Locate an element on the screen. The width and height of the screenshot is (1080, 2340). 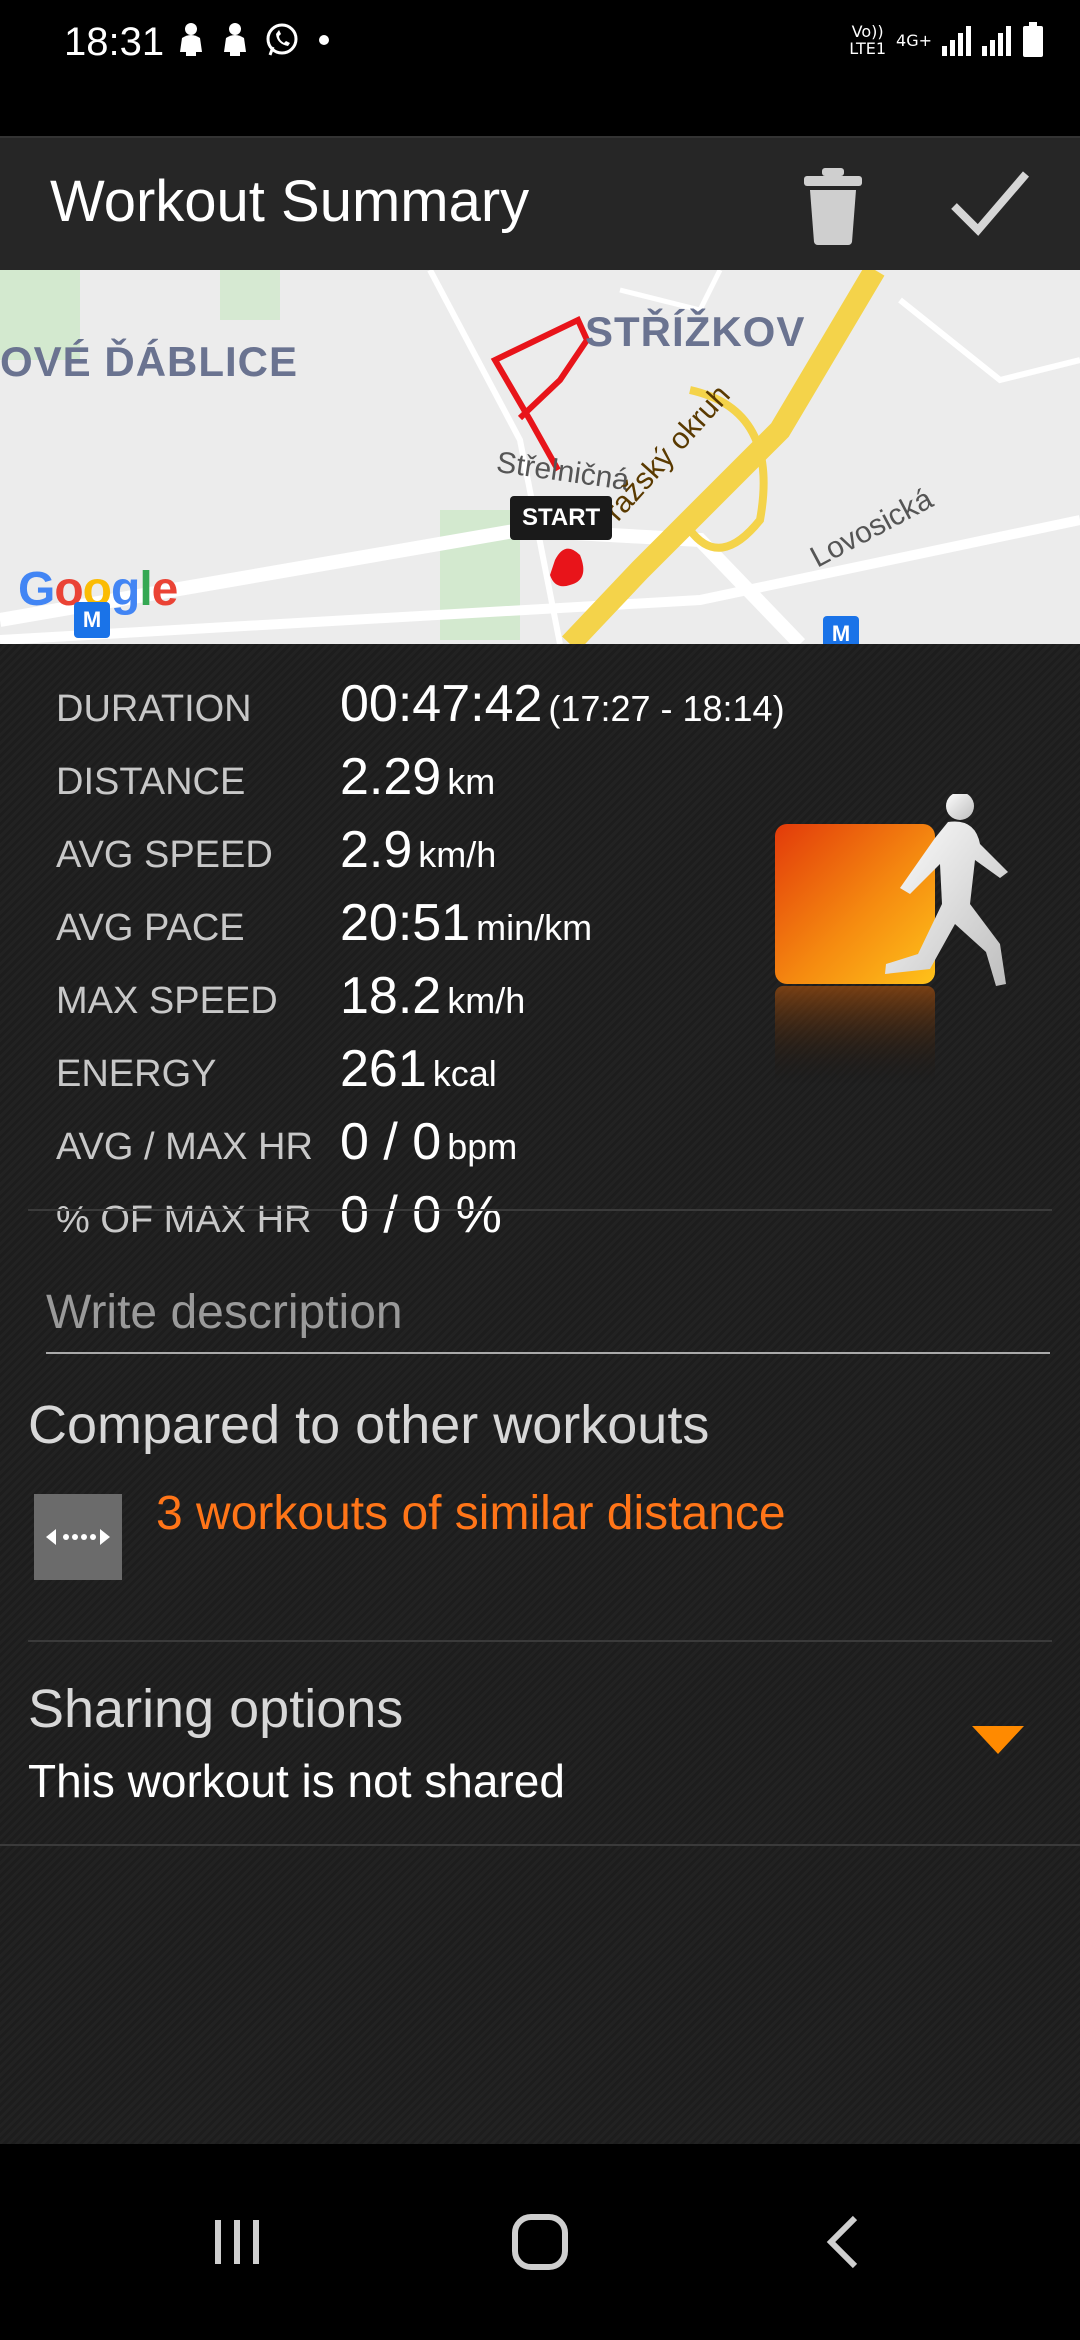
confirm-button is located at coordinates (990, 203).